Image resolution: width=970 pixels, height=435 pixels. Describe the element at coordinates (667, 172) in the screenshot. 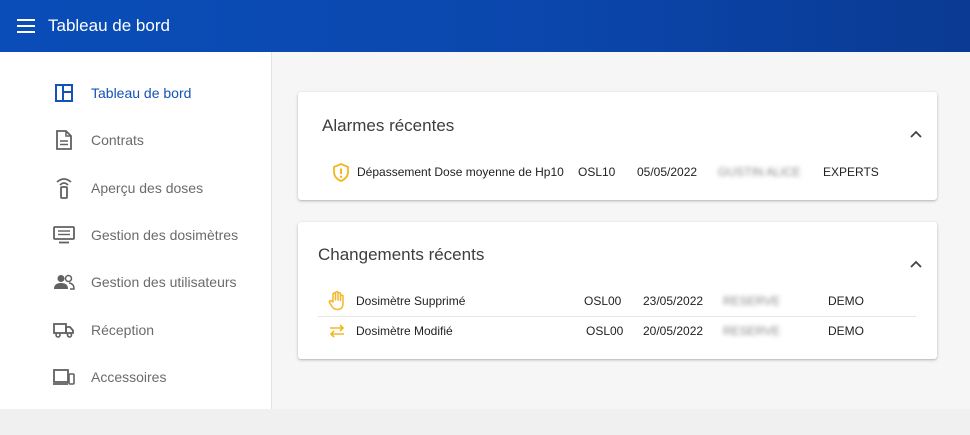

I see `event-date: 05/05/2022` at that location.